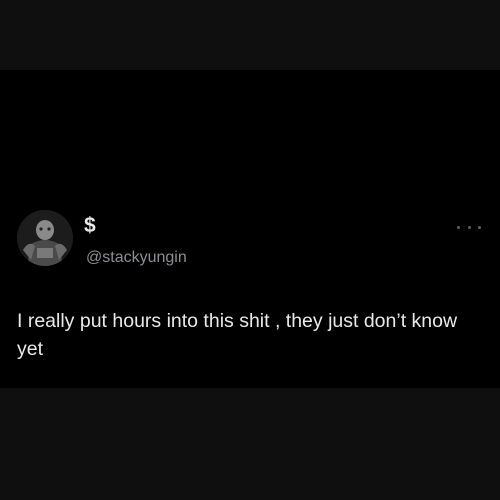  I want to click on top-letterbox, so click(250, 35).